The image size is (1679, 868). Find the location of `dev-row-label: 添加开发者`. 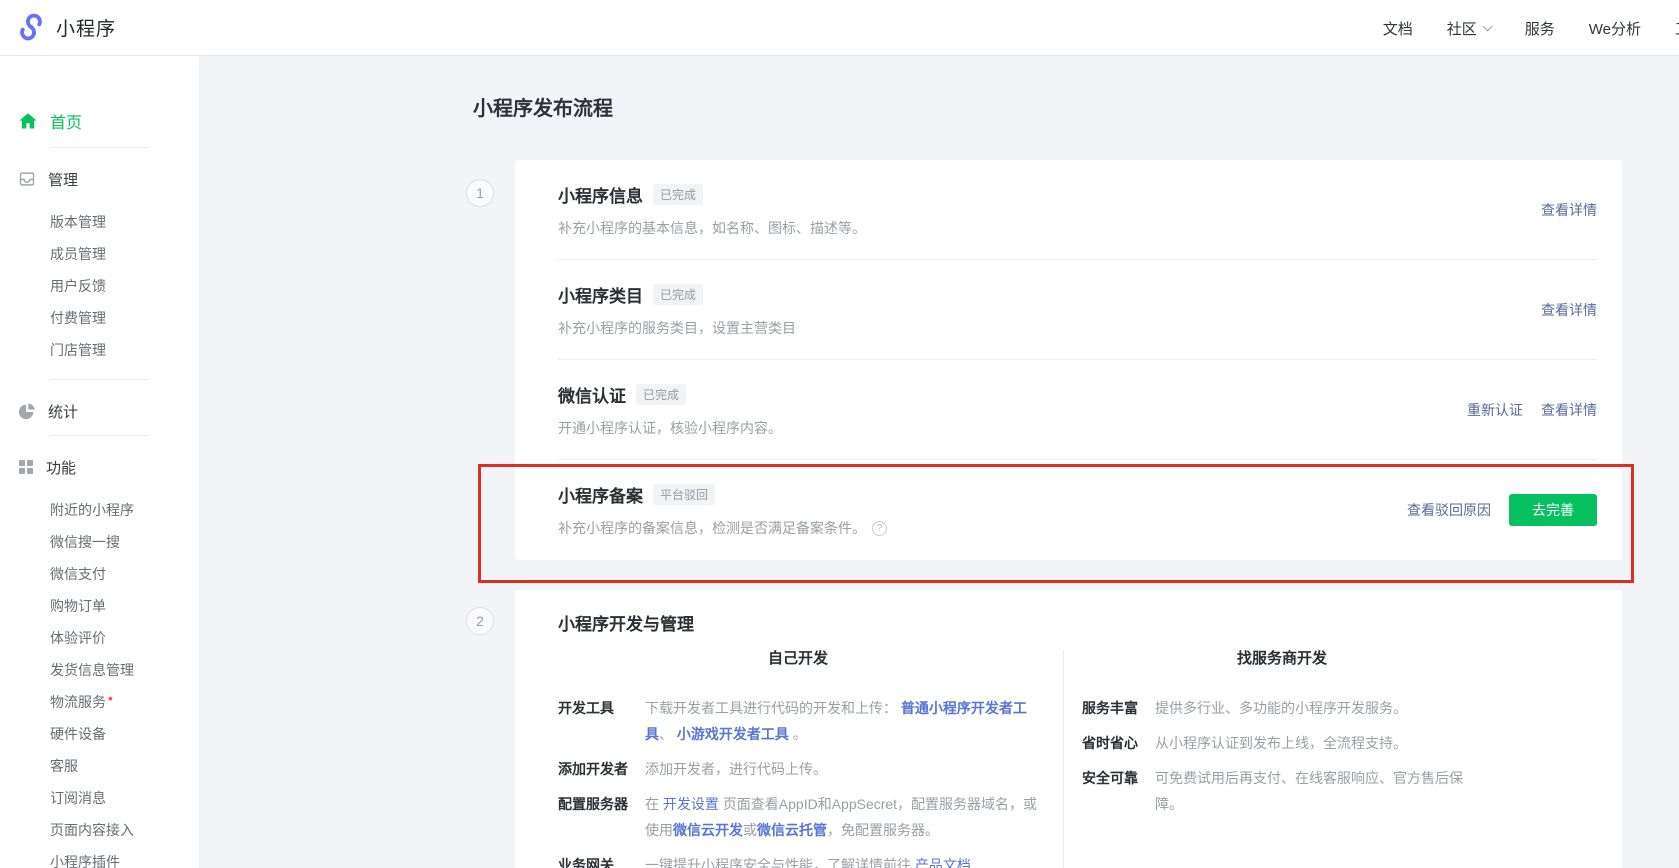

dev-row-label: 添加开发者 is located at coordinates (593, 769).